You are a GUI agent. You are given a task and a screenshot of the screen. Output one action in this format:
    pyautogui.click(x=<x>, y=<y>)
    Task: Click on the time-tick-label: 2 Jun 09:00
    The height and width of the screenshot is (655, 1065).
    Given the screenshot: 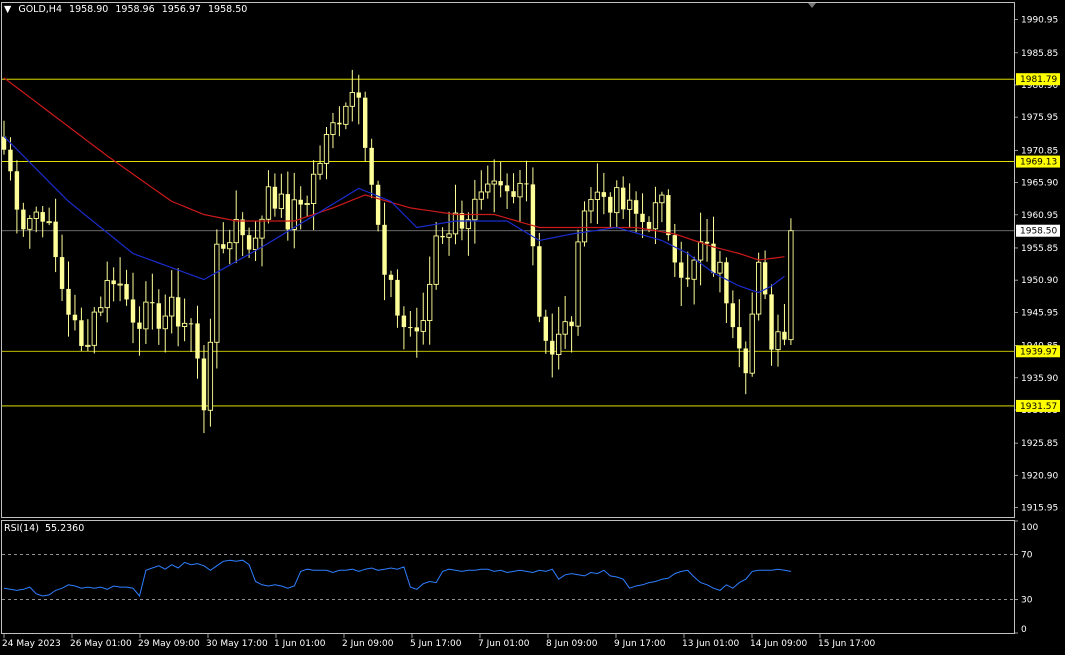 What is the action you would take?
    pyautogui.click(x=368, y=644)
    